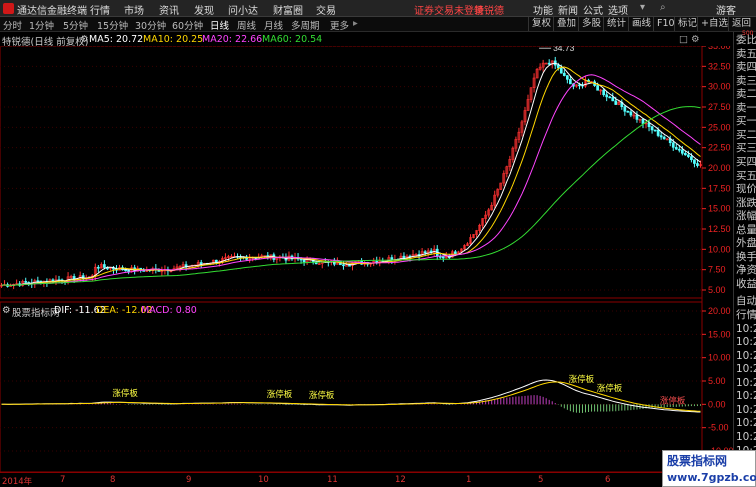  I want to click on btn-overlay: 叠加, so click(566, 24).